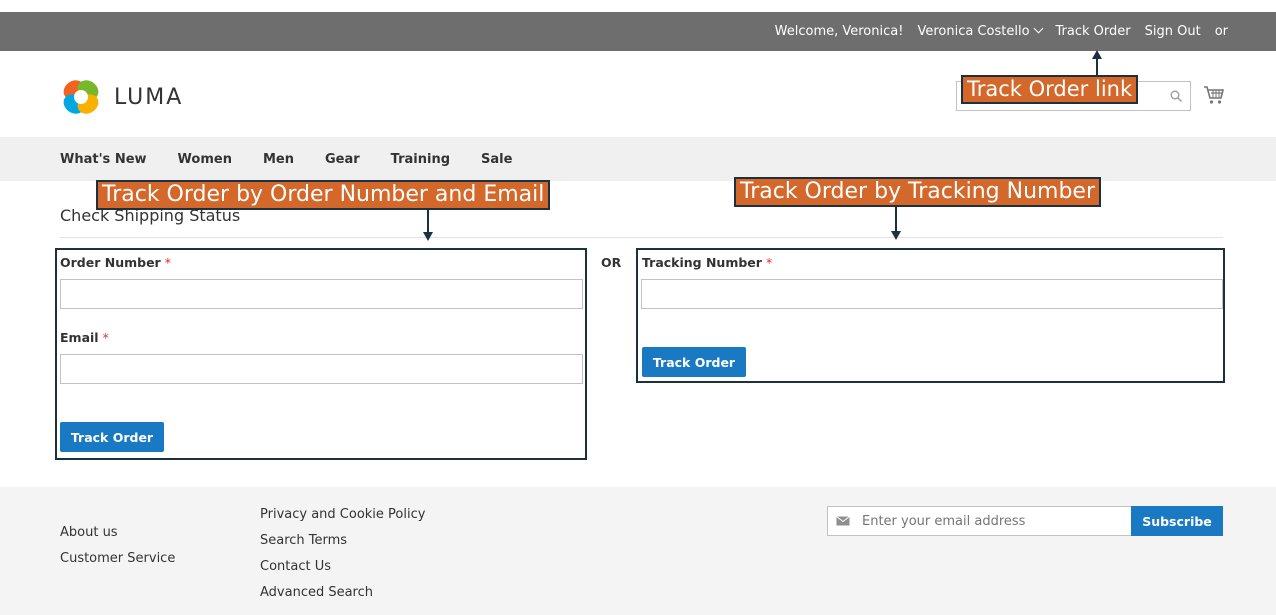 The height and width of the screenshot is (615, 1276). Describe the element at coordinates (342, 515) in the screenshot. I see `footer-link-privacy: Privacy and Cookie Policy` at that location.